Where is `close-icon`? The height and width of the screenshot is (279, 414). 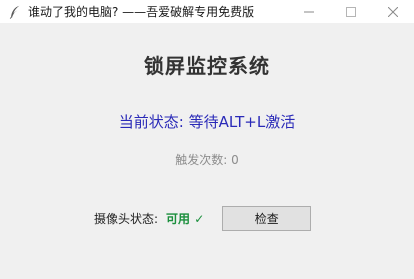 close-icon is located at coordinates (393, 11).